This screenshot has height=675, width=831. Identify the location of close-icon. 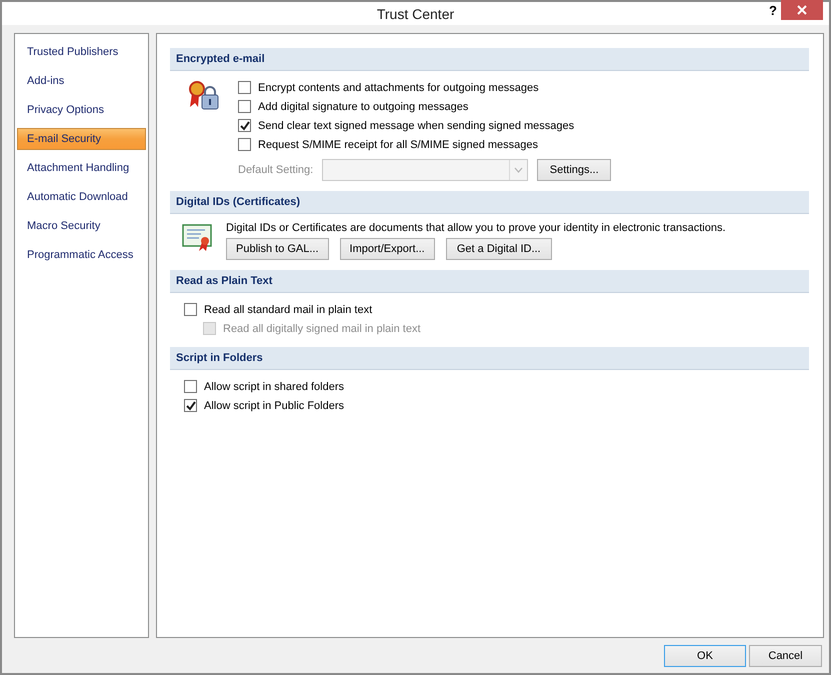
(802, 10).